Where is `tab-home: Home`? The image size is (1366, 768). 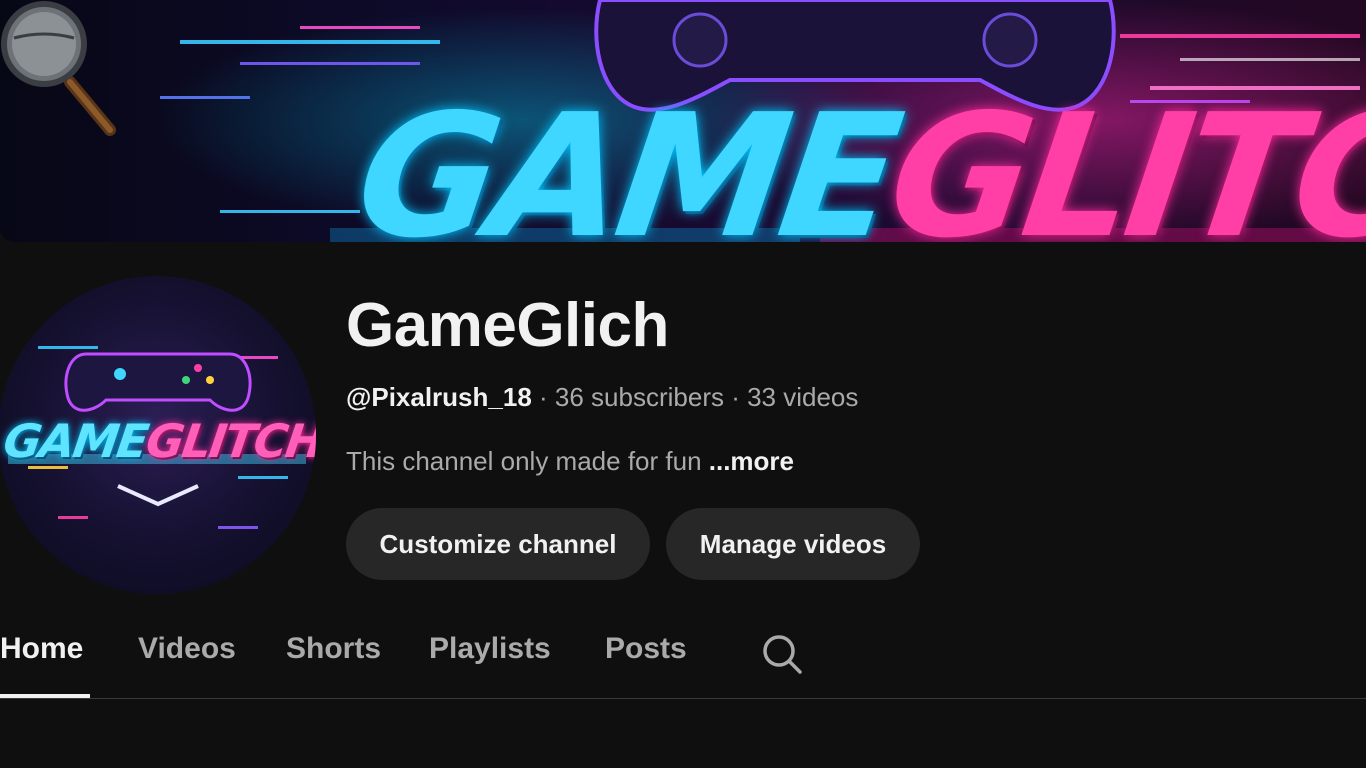
tab-home: Home is located at coordinates (41, 649).